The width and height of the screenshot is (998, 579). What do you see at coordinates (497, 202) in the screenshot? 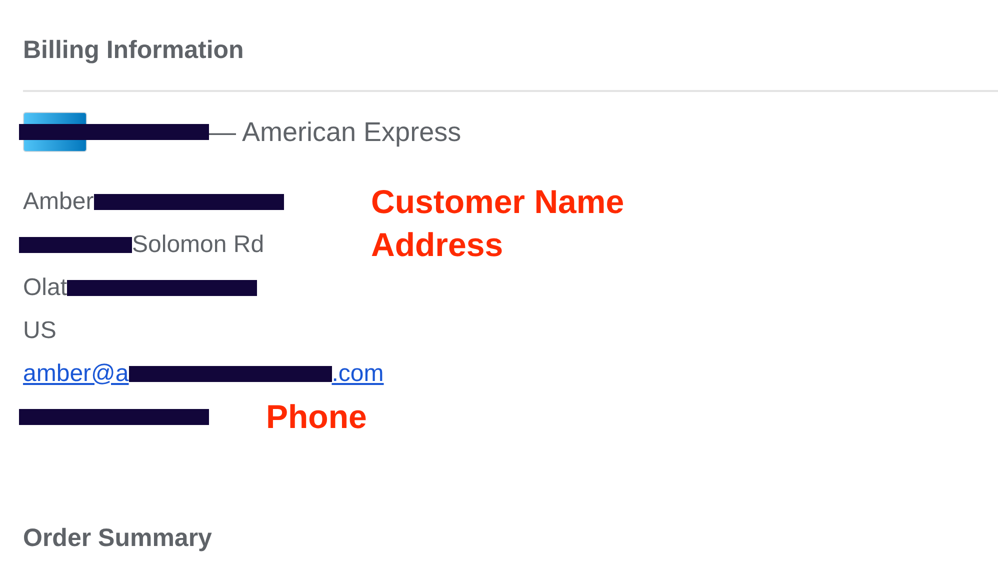
I see `annotation-label: Customer Name` at bounding box center [497, 202].